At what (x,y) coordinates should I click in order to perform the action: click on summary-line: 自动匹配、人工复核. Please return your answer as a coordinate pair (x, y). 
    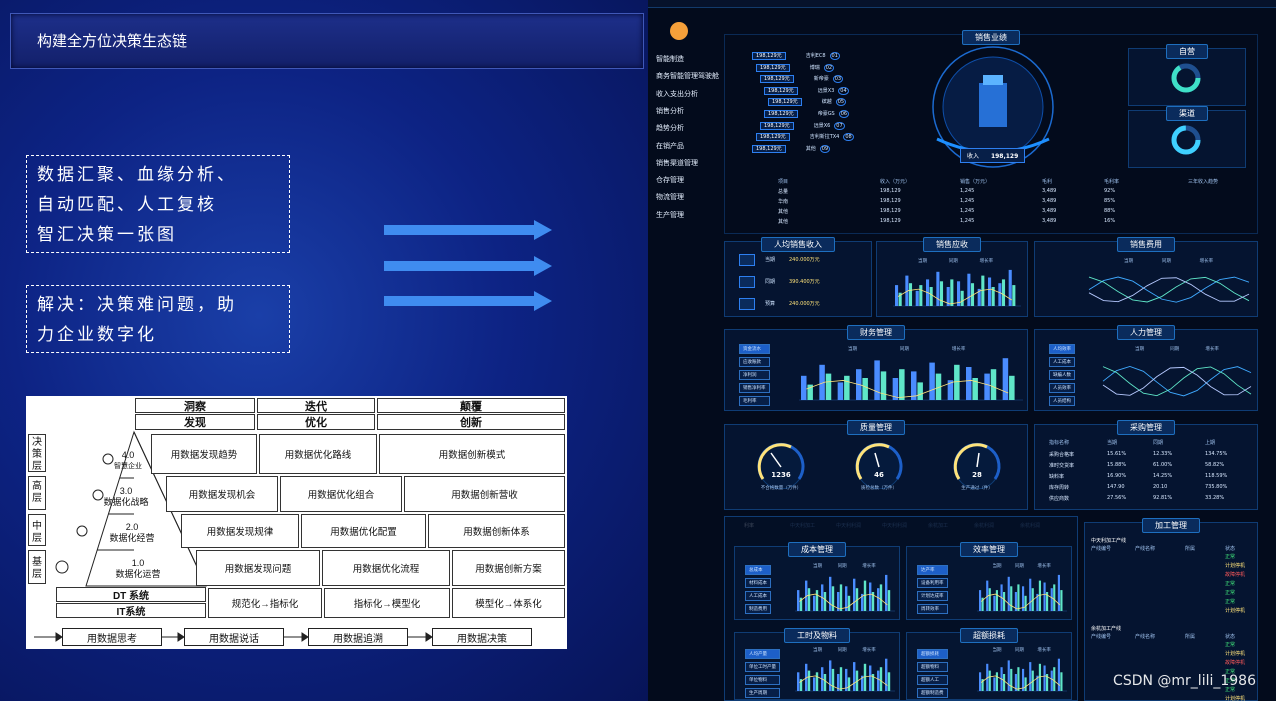
    Looking at the image, I should click on (127, 205).